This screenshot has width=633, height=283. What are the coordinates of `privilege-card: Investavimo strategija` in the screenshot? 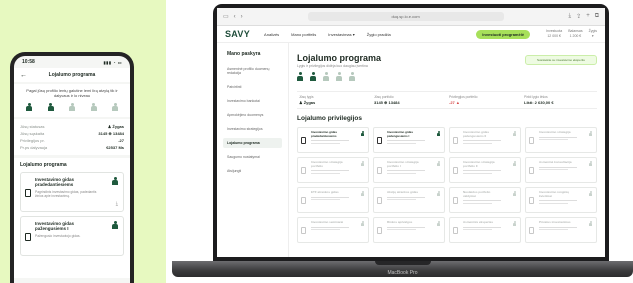 It's located at (561, 140).